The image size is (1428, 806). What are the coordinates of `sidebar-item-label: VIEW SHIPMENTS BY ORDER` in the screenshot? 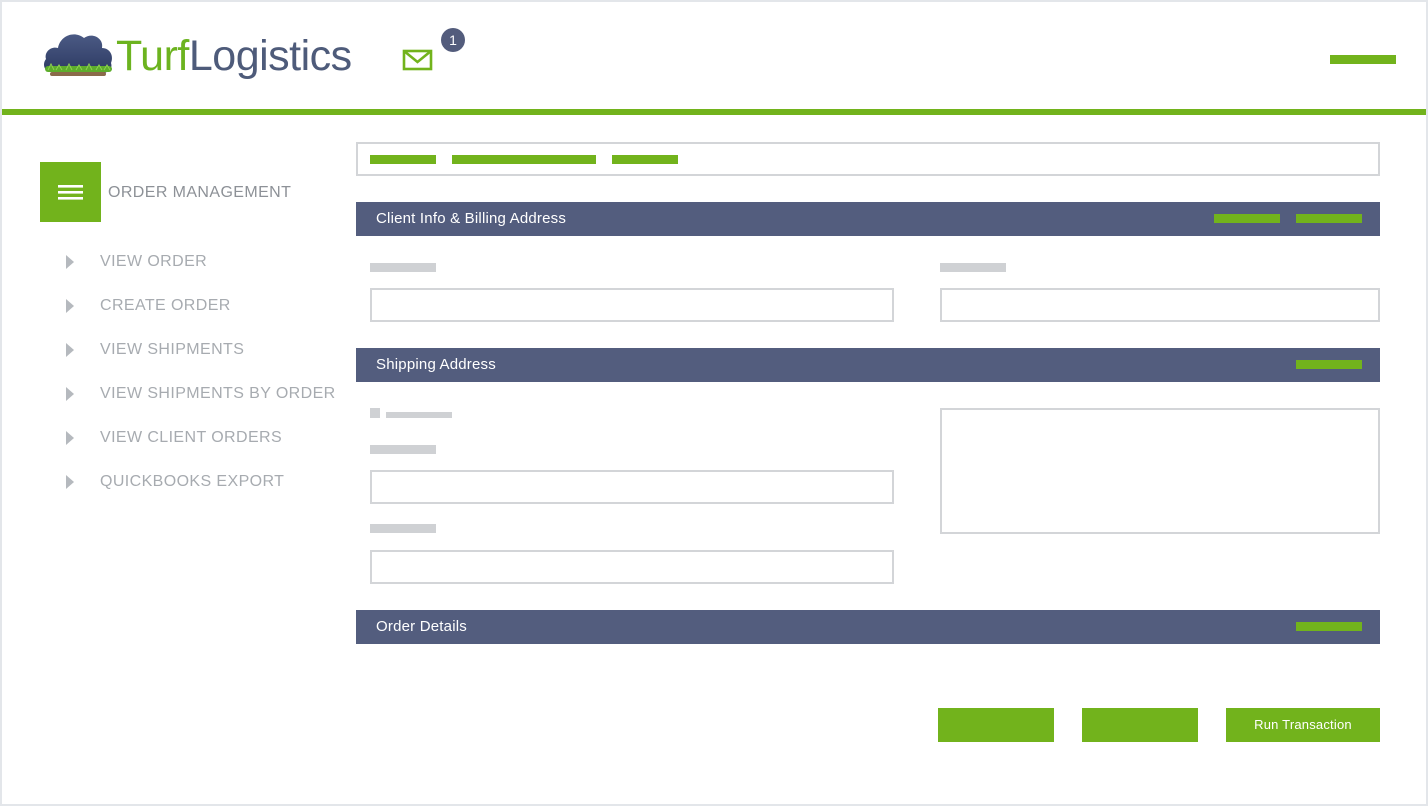 It's located at (218, 393).